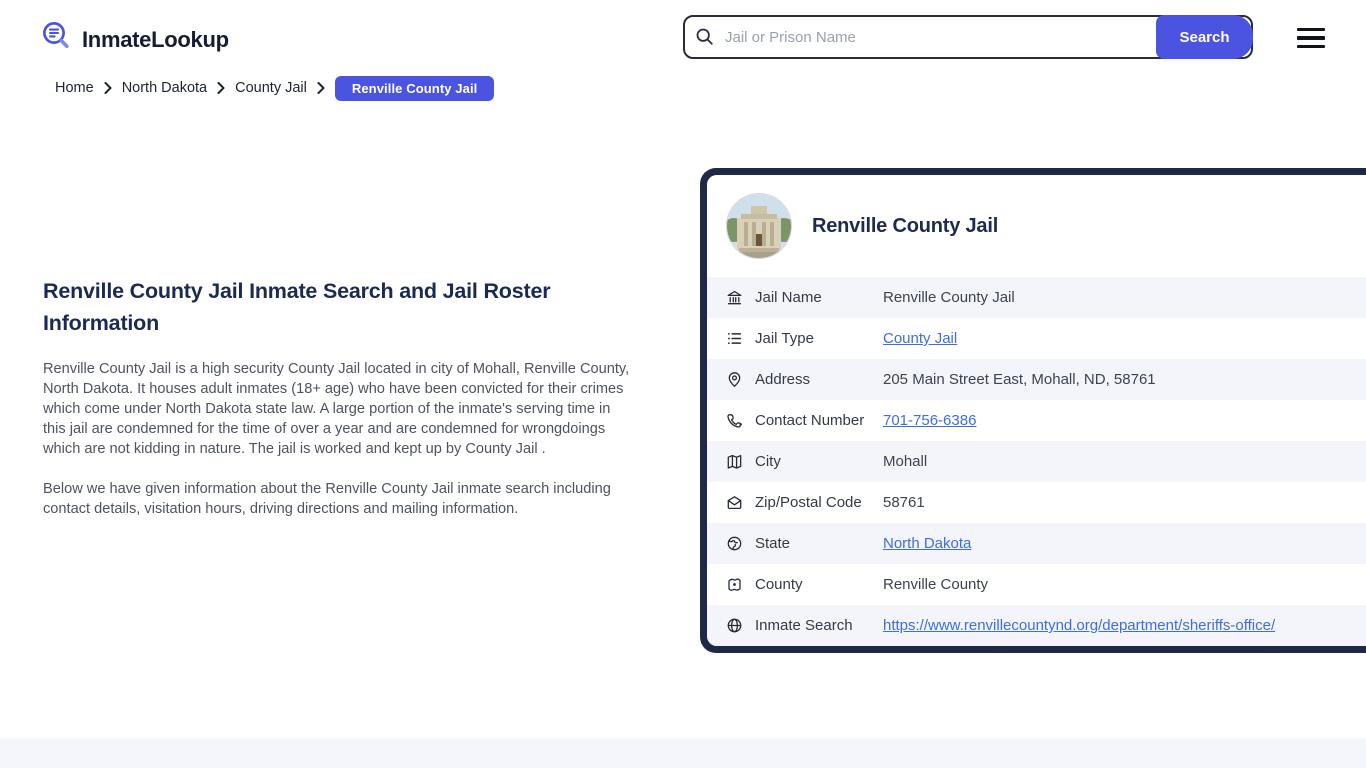 This screenshot has height=768, width=1366. Describe the element at coordinates (1036, 584) in the screenshot. I see `table-row: County Renville County` at that location.